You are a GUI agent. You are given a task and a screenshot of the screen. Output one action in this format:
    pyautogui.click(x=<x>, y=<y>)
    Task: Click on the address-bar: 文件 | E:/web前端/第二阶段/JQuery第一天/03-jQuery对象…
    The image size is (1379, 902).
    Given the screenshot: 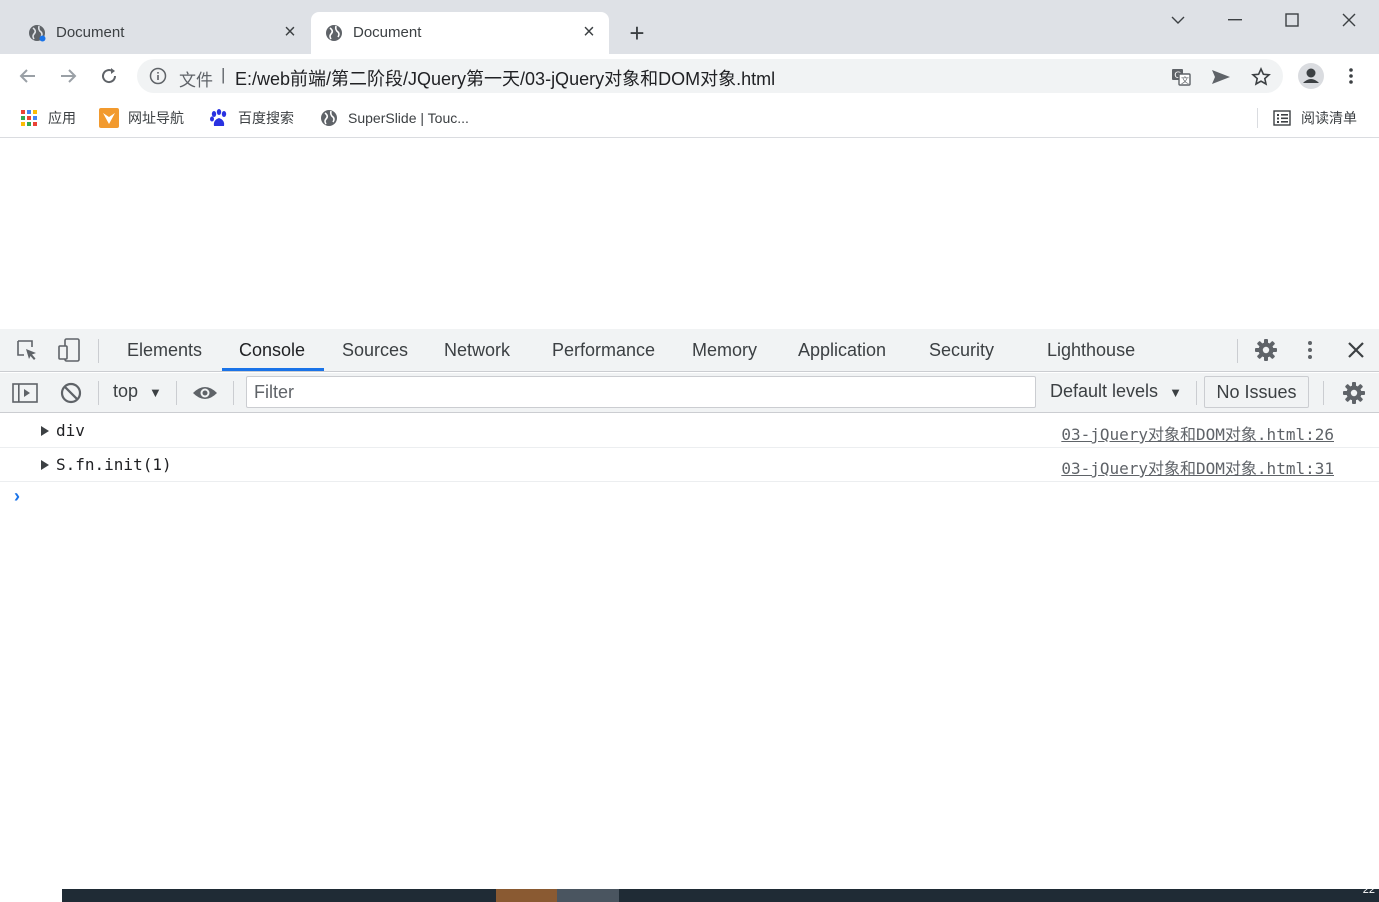 What is the action you would take?
    pyautogui.click(x=710, y=76)
    